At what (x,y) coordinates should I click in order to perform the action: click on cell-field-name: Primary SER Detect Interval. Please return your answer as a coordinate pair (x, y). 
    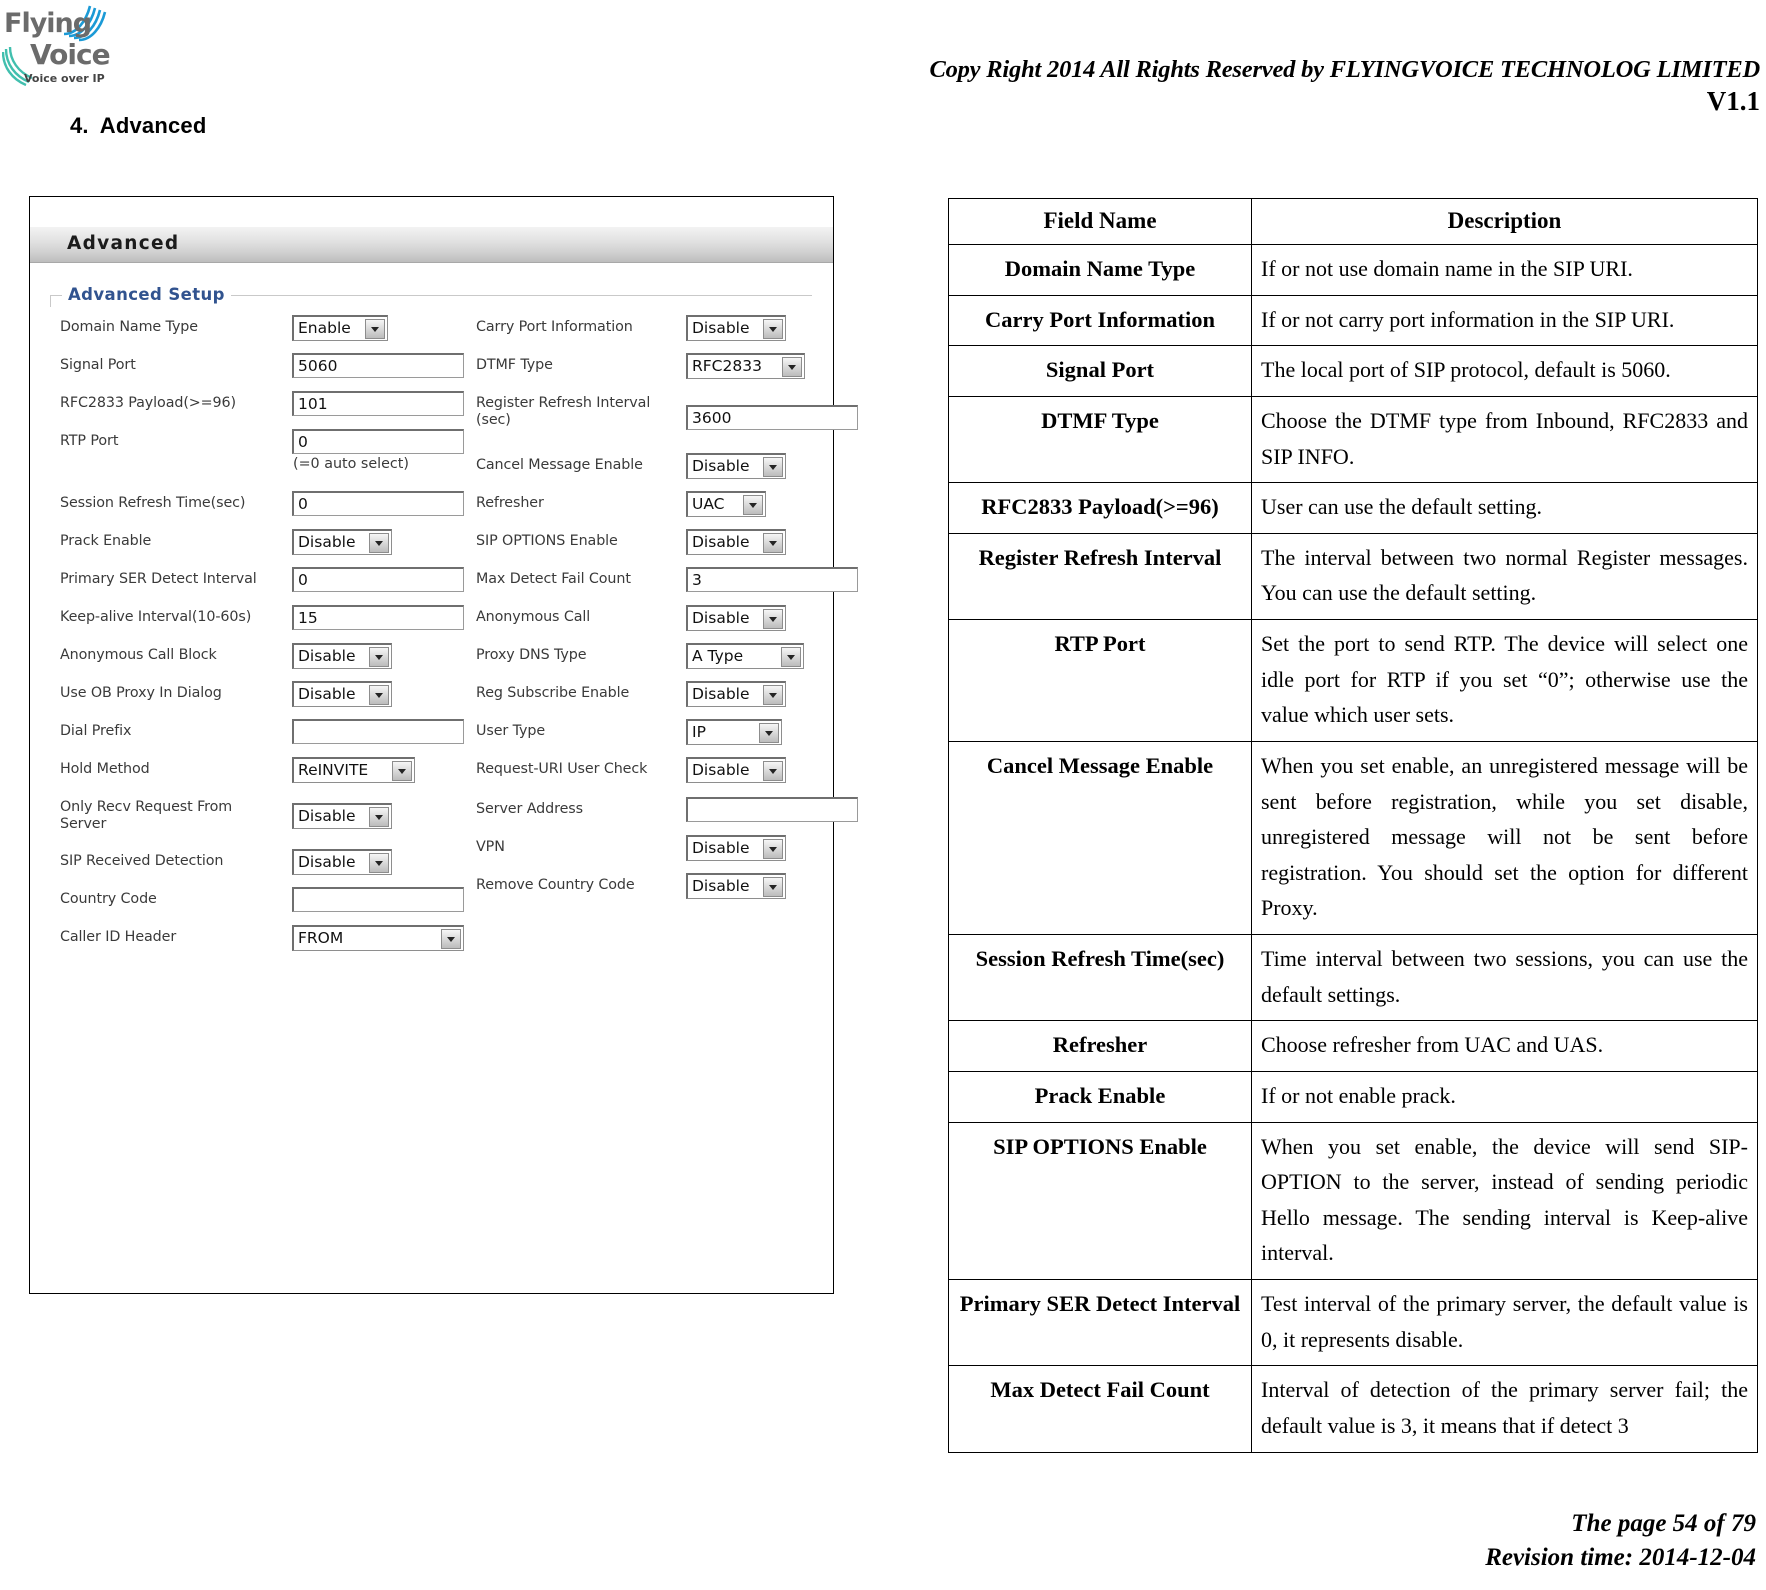
    Looking at the image, I should click on (1100, 1322).